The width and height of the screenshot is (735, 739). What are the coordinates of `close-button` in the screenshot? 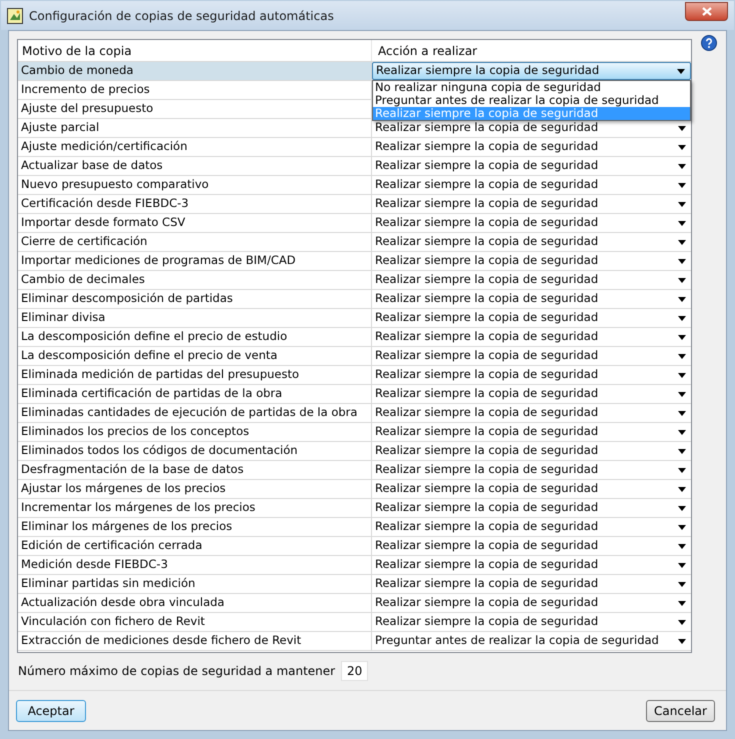 It's located at (706, 11).